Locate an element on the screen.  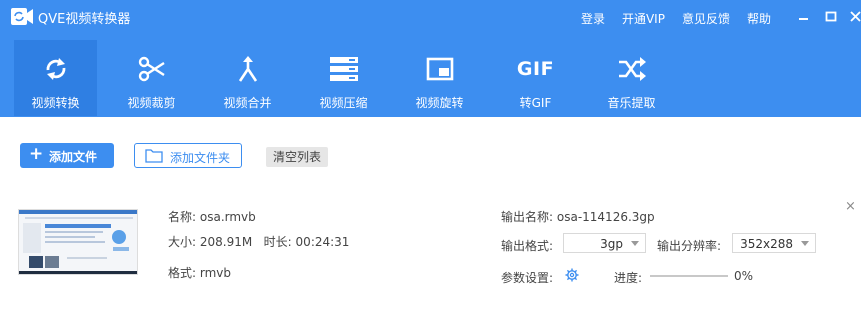
output-resolution-label: 输出分辨率: is located at coordinates (689, 246).